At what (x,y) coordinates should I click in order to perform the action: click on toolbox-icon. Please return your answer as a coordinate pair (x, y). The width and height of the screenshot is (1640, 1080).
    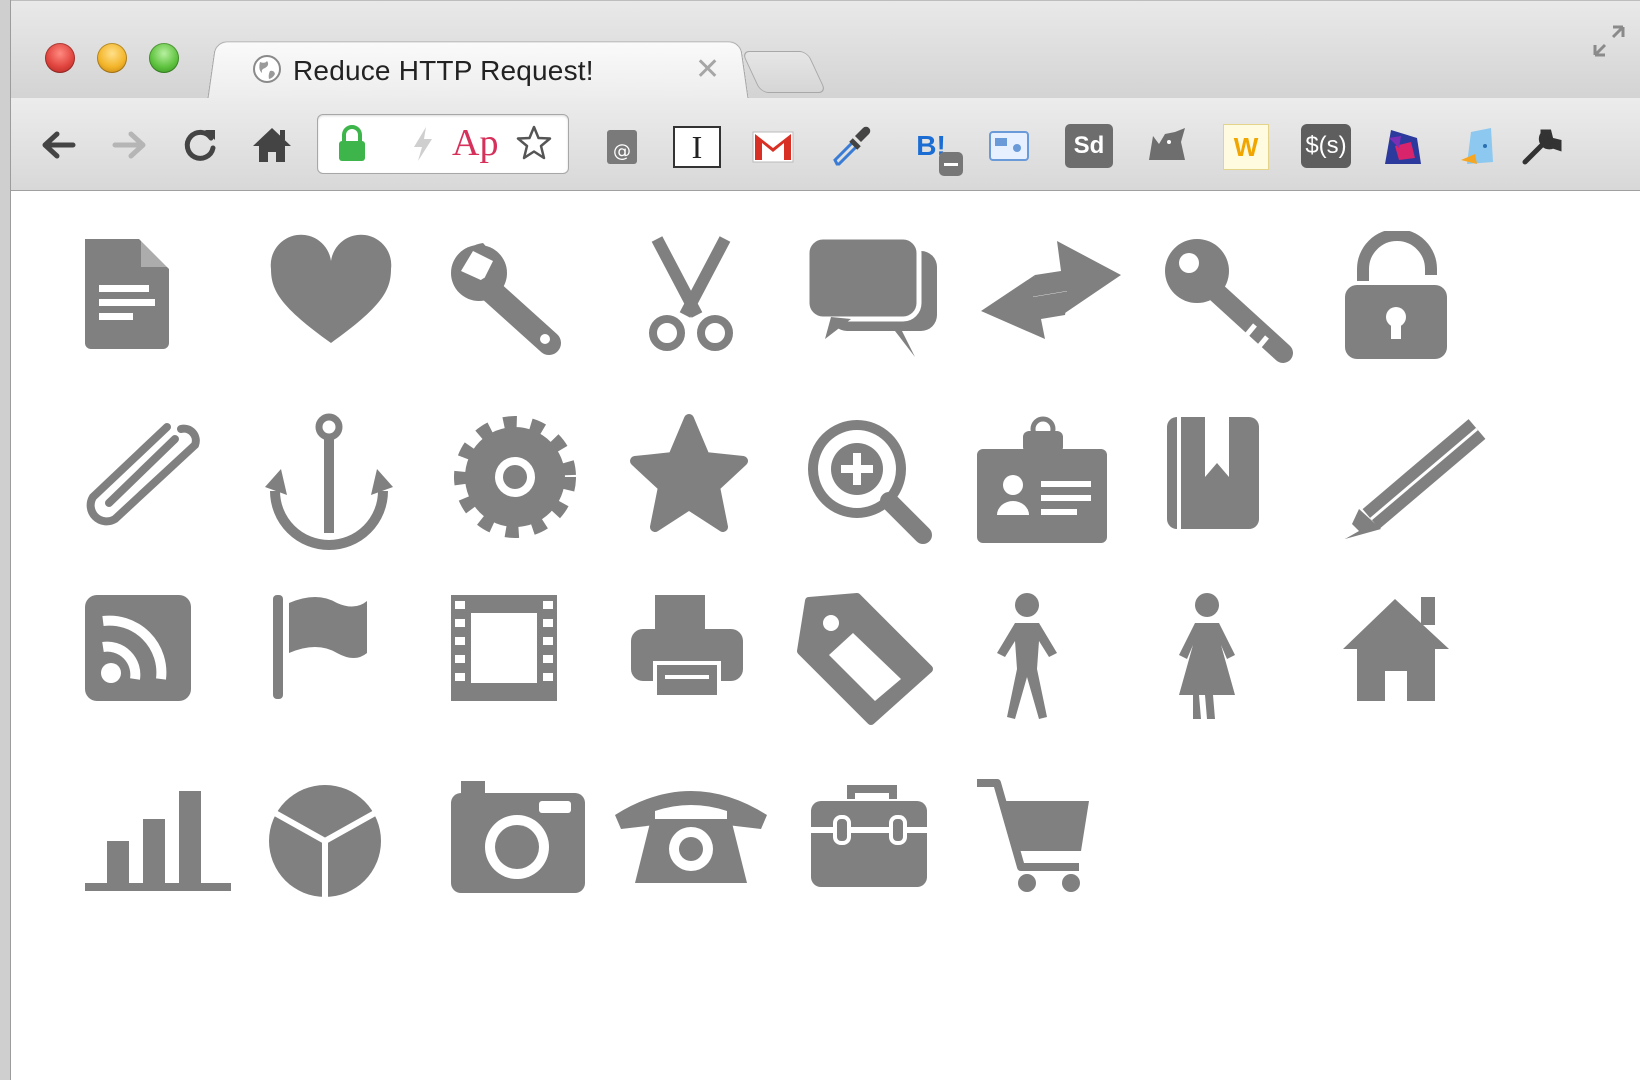
    Looking at the image, I should click on (871, 846).